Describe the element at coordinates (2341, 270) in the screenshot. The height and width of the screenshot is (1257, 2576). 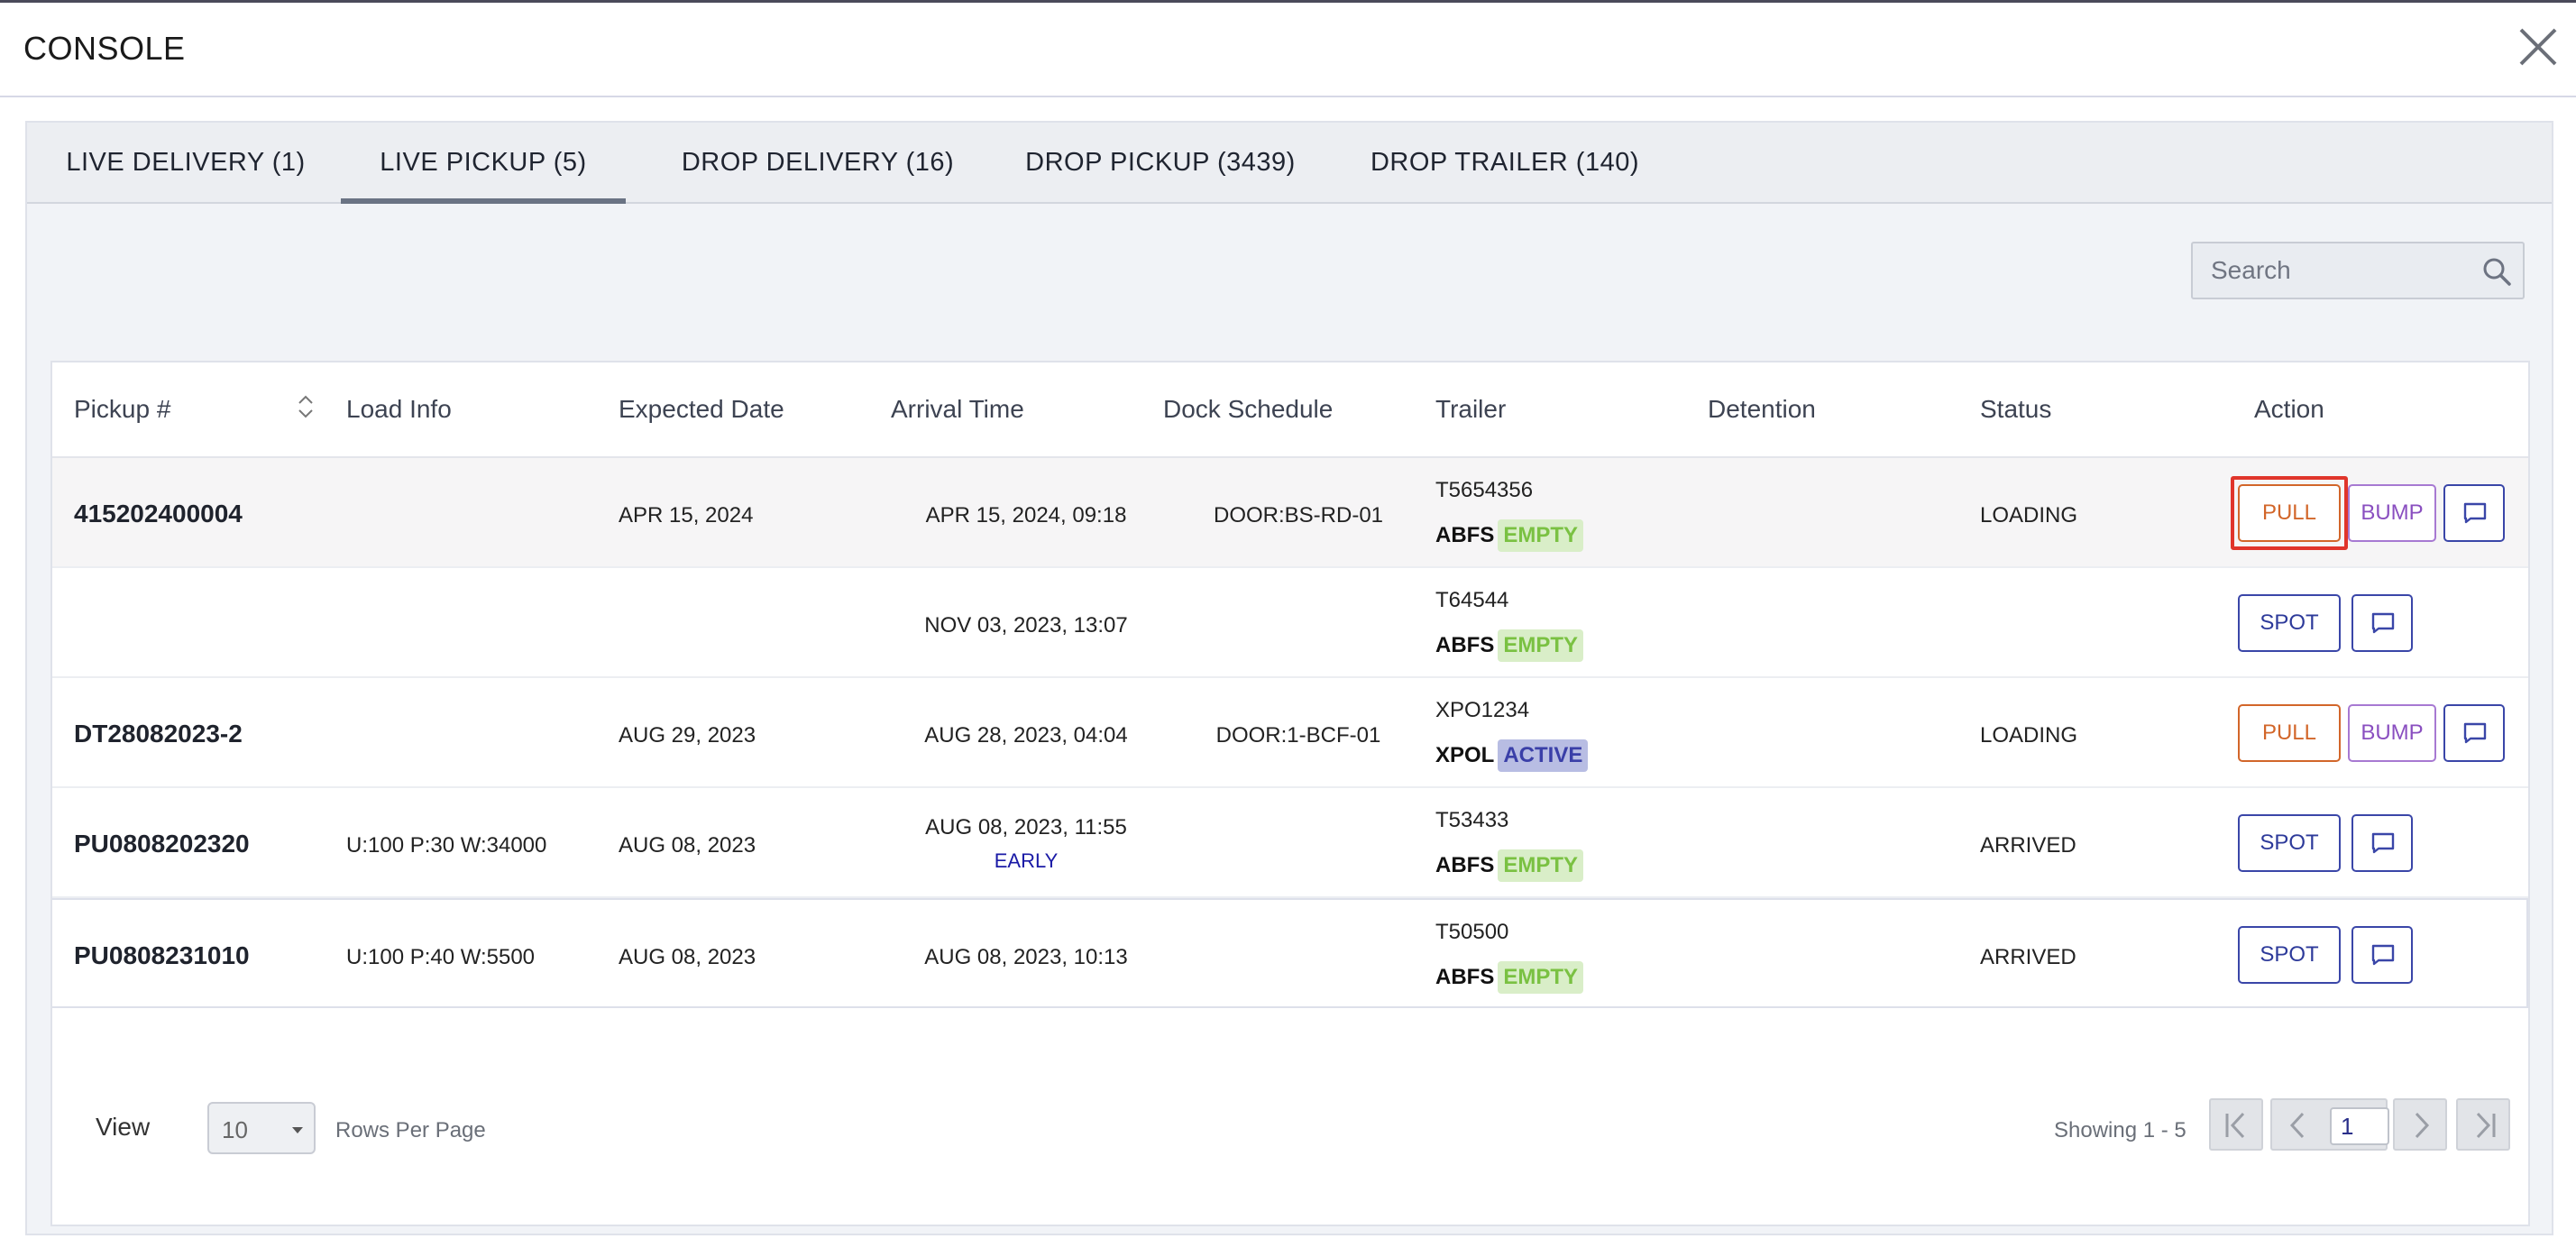
I see `search-input` at that location.